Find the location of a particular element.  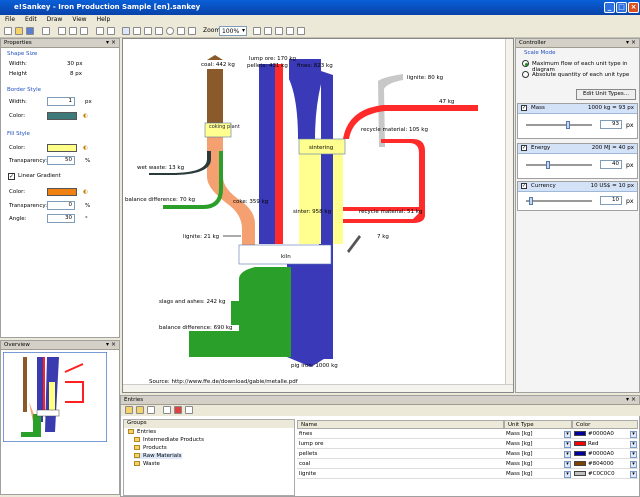

zoom-fit-icon is located at coordinates (279, 31).